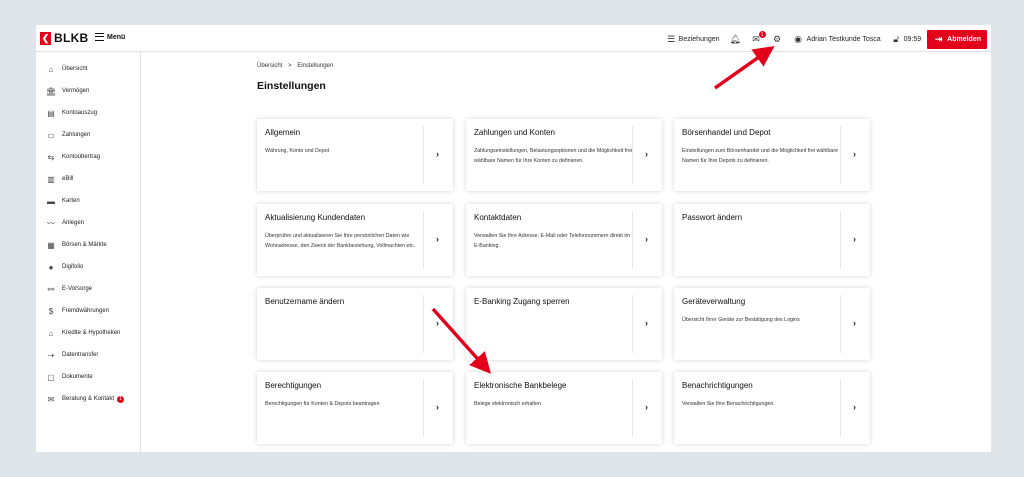  I want to click on file-icon: ▢, so click(51, 377).